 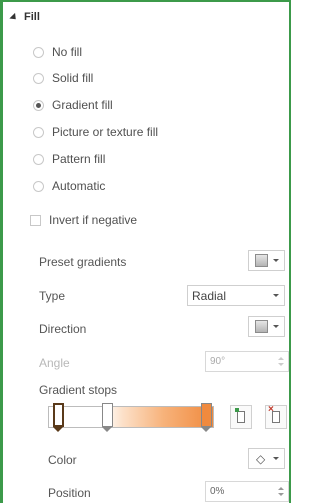 What do you see at coordinates (105, 132) in the screenshot?
I see `fill-option-label: Picture or texture fill` at bounding box center [105, 132].